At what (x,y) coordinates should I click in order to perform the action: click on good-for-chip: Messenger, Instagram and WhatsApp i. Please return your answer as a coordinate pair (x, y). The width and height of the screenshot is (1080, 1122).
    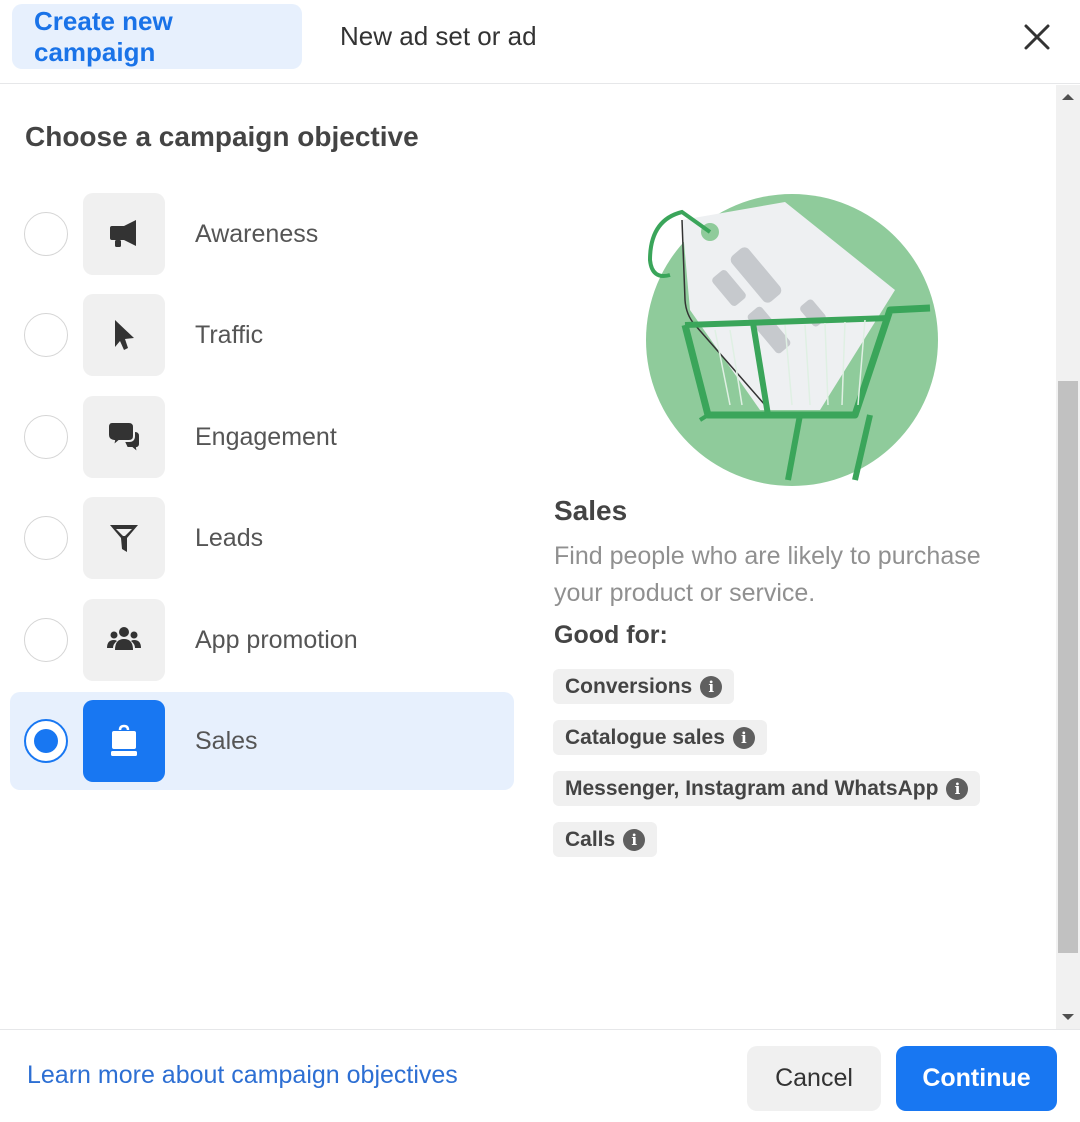
    Looking at the image, I should click on (767, 788).